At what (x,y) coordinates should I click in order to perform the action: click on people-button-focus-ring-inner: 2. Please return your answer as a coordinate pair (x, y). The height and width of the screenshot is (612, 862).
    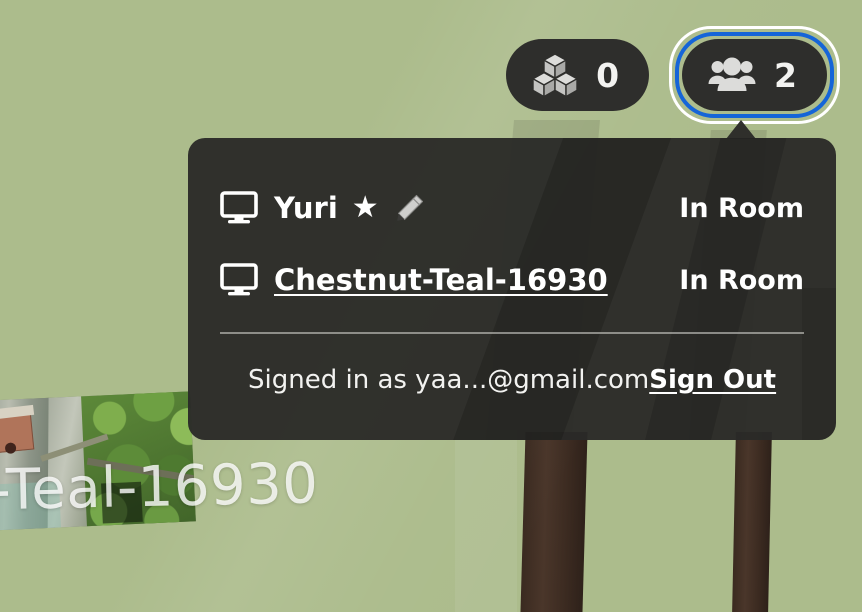
    Looking at the image, I should click on (754, 75).